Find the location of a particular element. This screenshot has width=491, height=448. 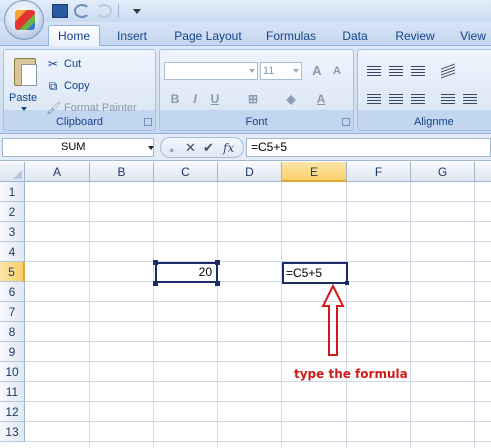

underline-button: U is located at coordinates (215, 99).